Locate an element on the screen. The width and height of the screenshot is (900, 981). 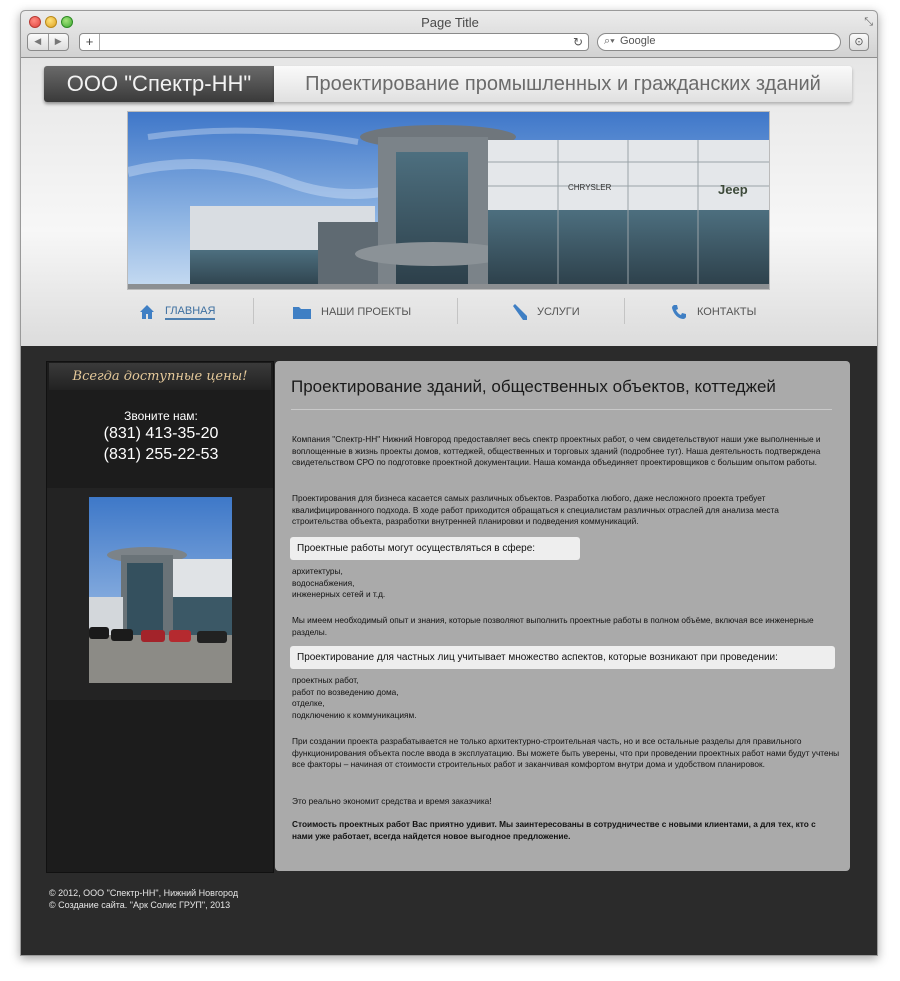
add-bookmark-button: + is located at coordinates (90, 42).